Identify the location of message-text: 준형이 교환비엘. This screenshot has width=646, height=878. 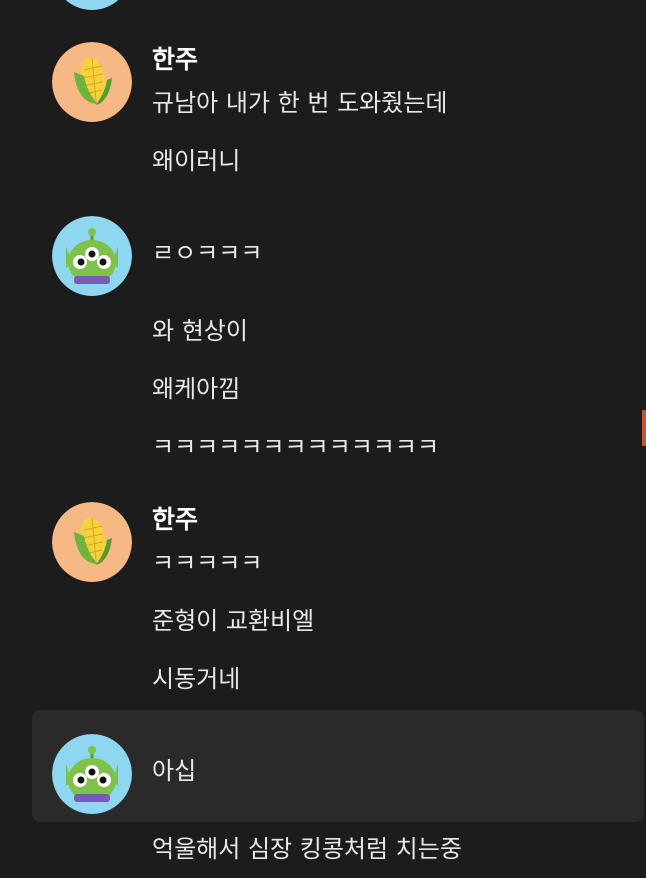
(233, 621).